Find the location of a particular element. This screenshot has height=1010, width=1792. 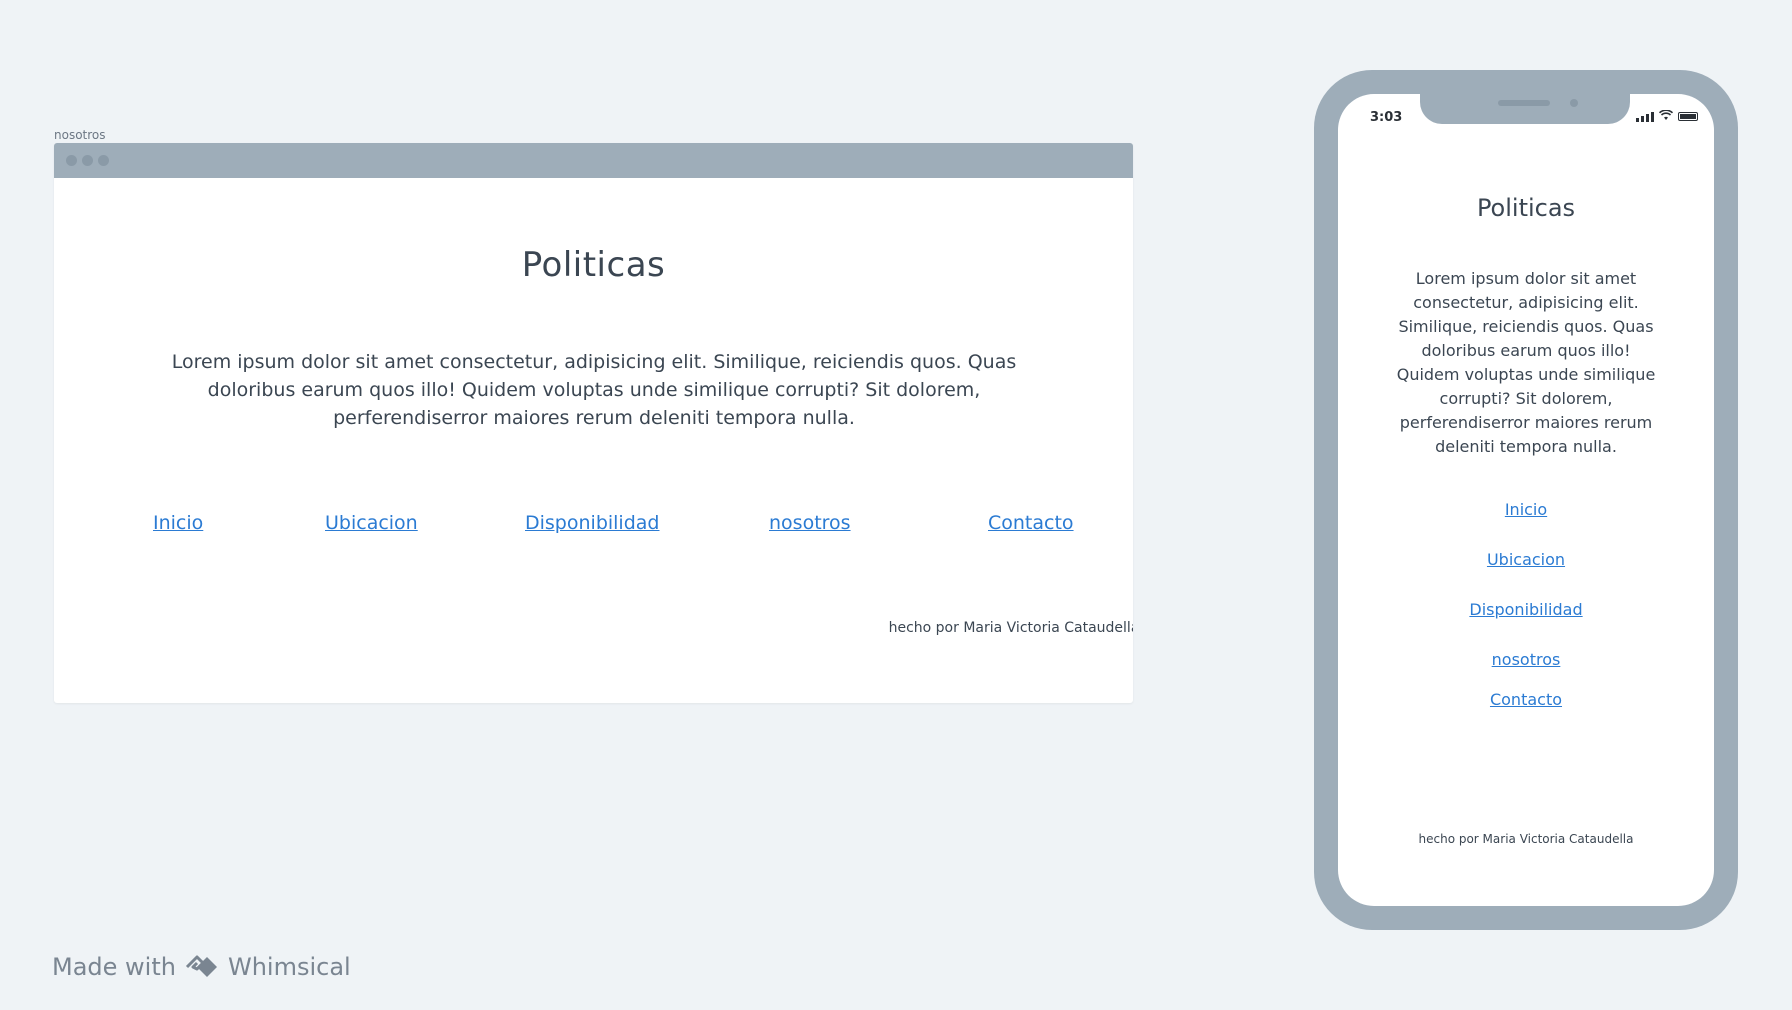

mobile-nav-link-ubicacion: Ubicacion is located at coordinates (1526, 559).